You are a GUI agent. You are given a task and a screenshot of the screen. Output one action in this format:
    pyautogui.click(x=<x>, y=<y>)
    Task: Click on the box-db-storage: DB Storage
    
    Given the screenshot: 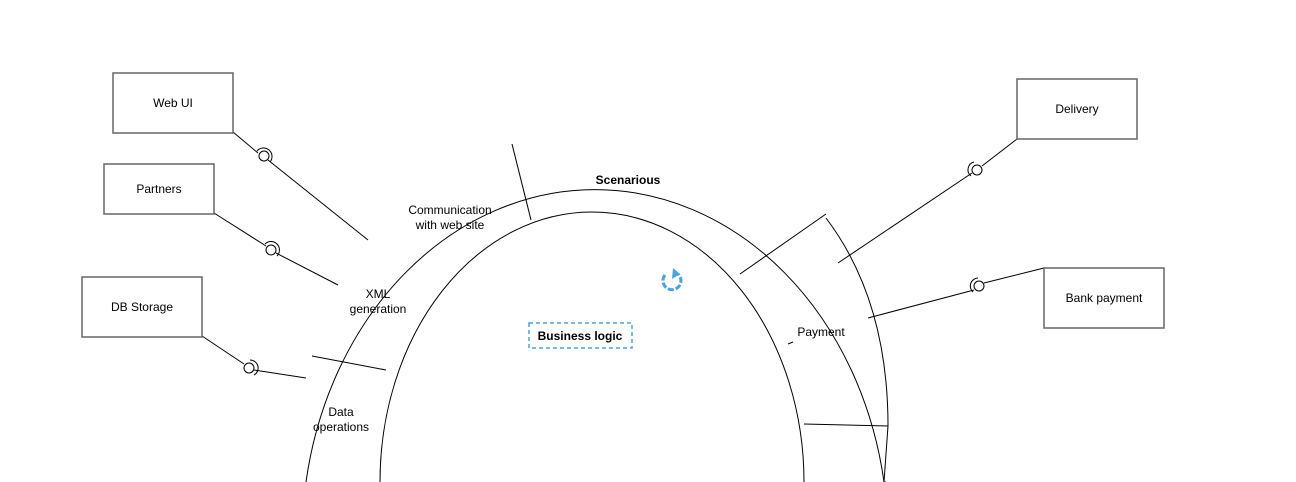 What is the action you would take?
    pyautogui.click(x=142, y=307)
    